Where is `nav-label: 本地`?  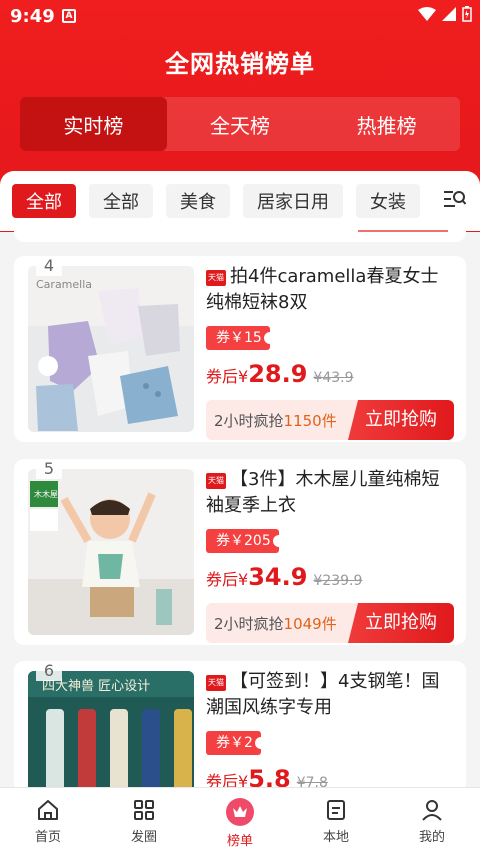
nav-label: 本地 is located at coordinates (335, 837).